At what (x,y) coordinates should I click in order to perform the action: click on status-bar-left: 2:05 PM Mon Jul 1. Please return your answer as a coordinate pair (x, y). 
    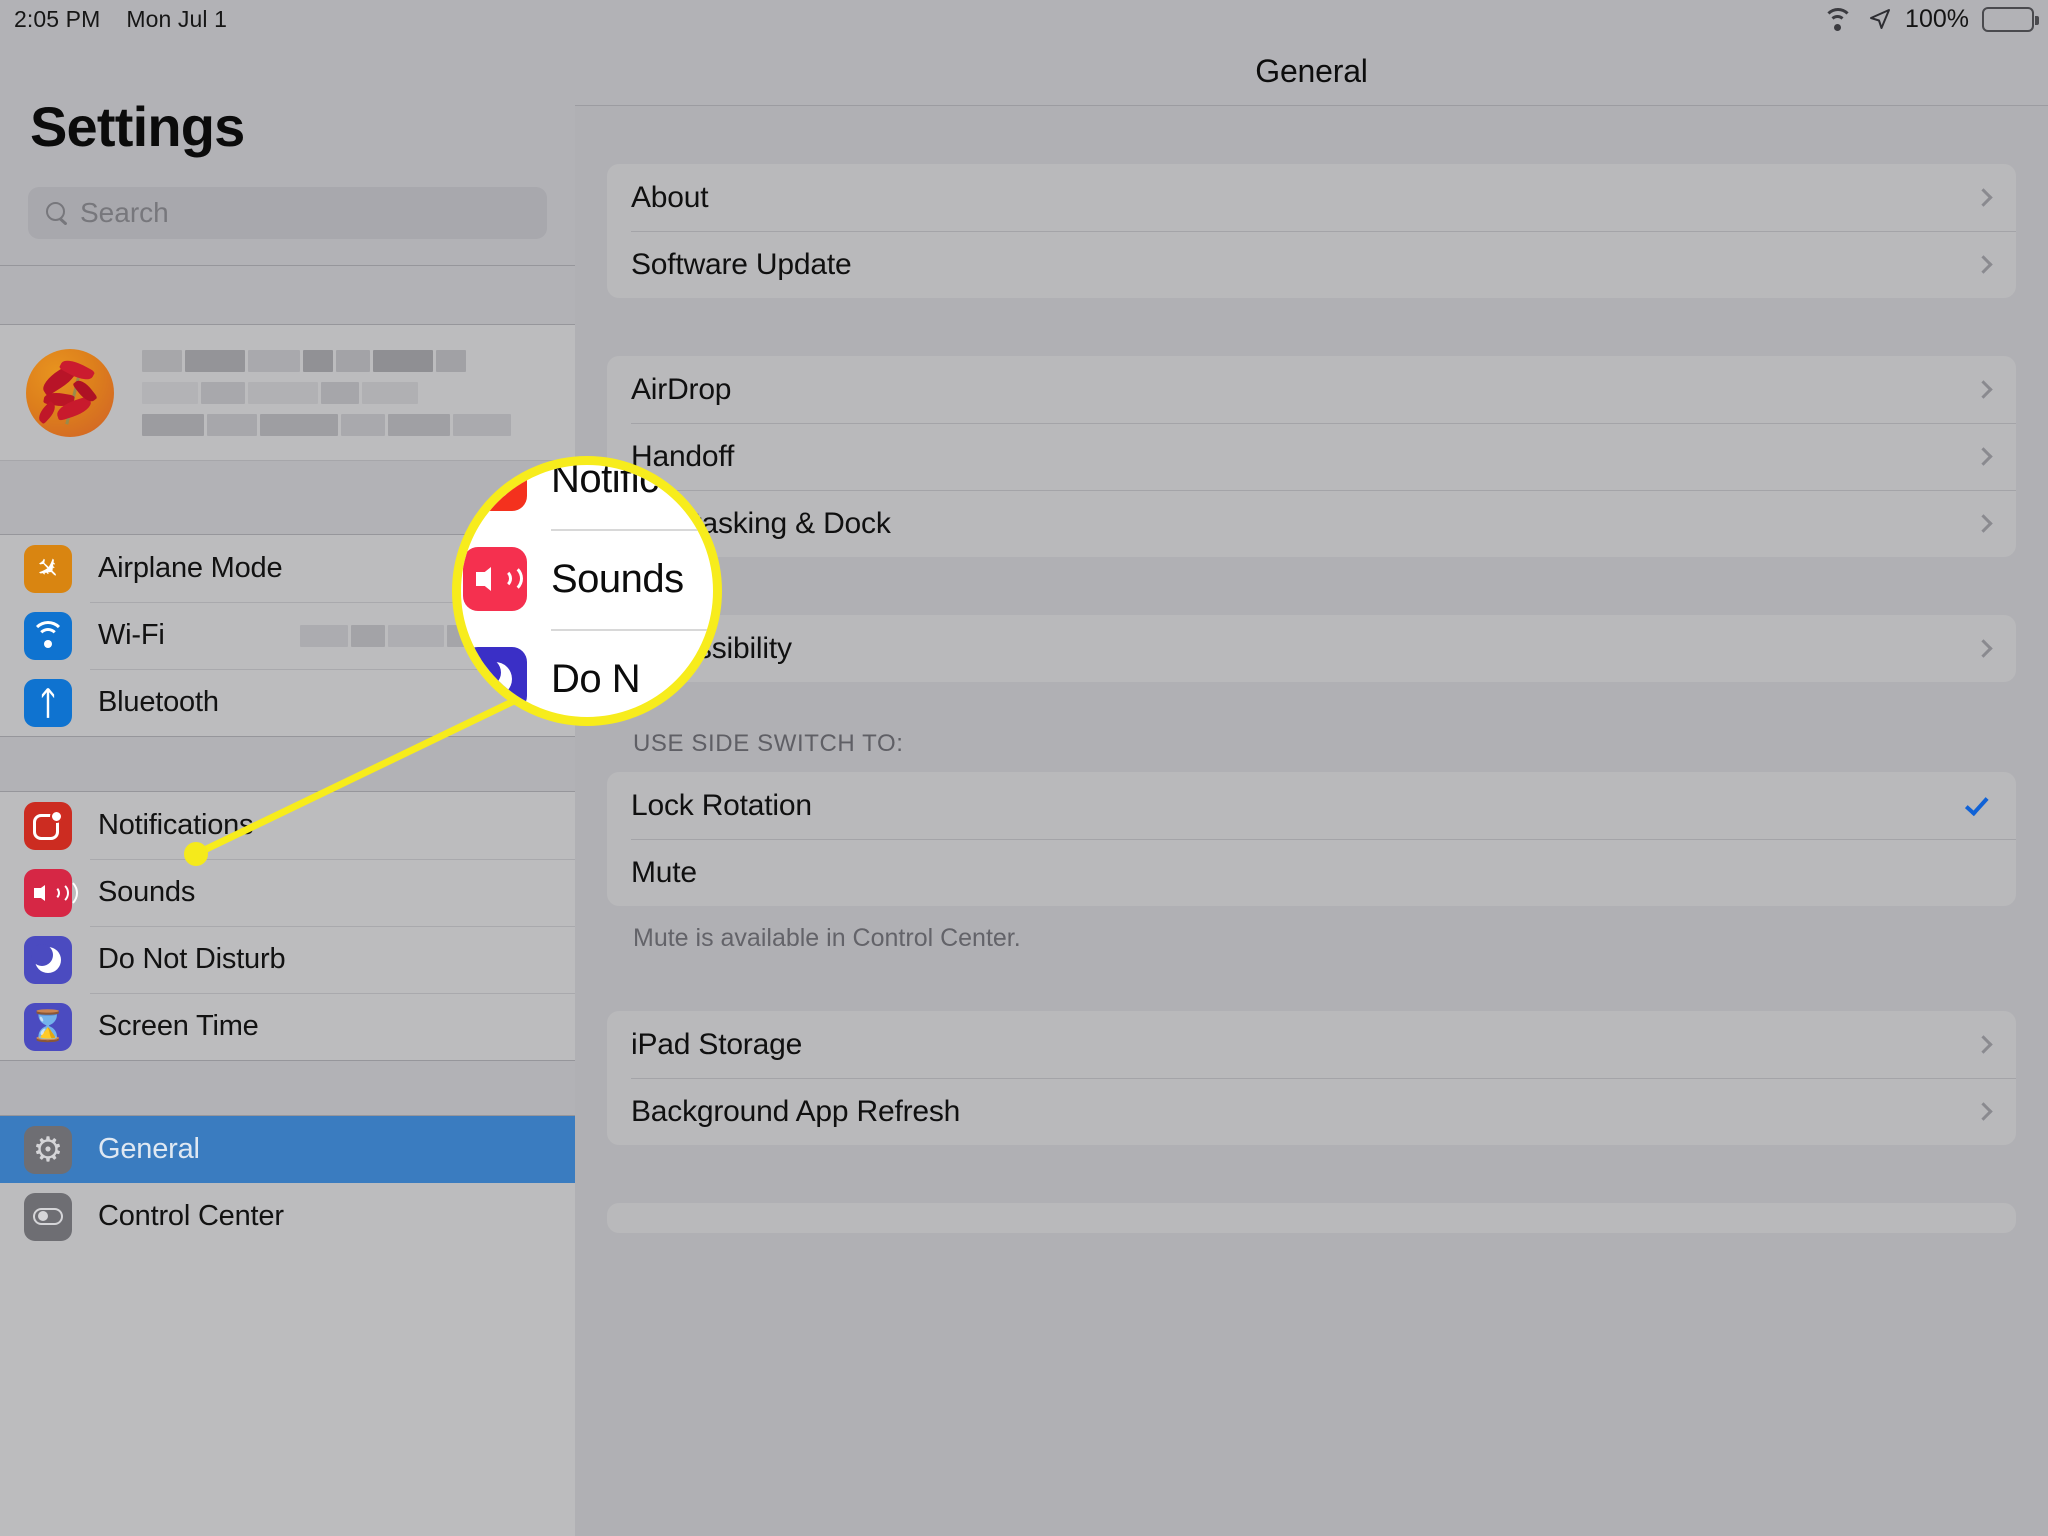
    Looking at the image, I should click on (113, 19).